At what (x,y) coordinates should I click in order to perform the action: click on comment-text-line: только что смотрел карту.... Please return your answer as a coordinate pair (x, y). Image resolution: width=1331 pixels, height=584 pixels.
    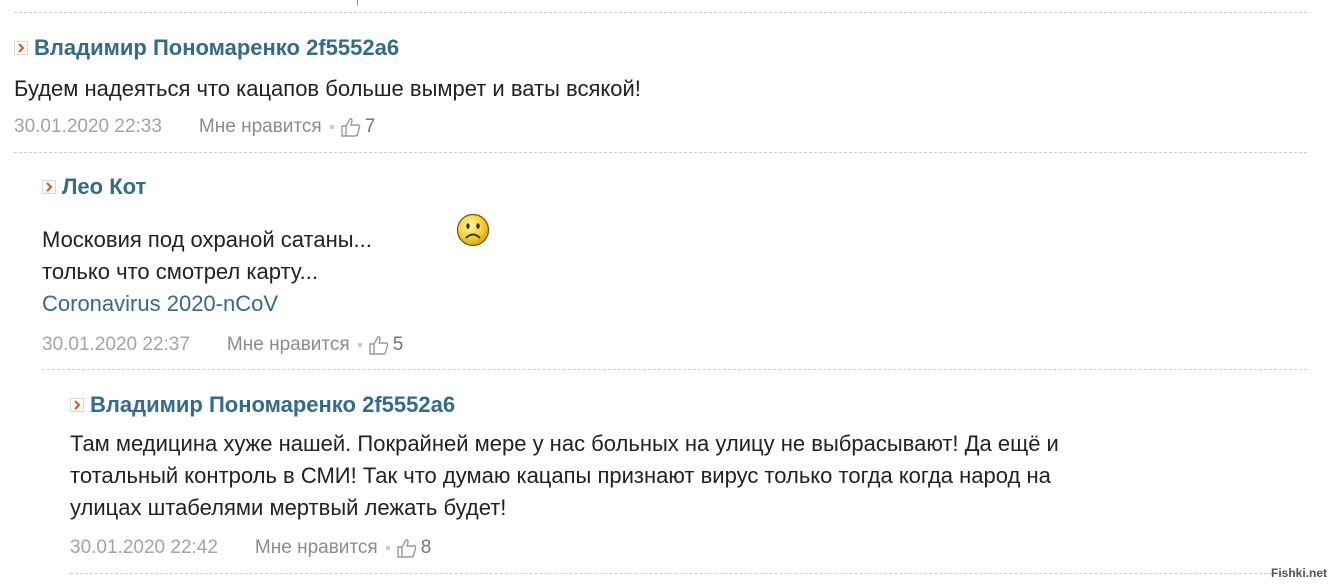
    Looking at the image, I should click on (180, 271).